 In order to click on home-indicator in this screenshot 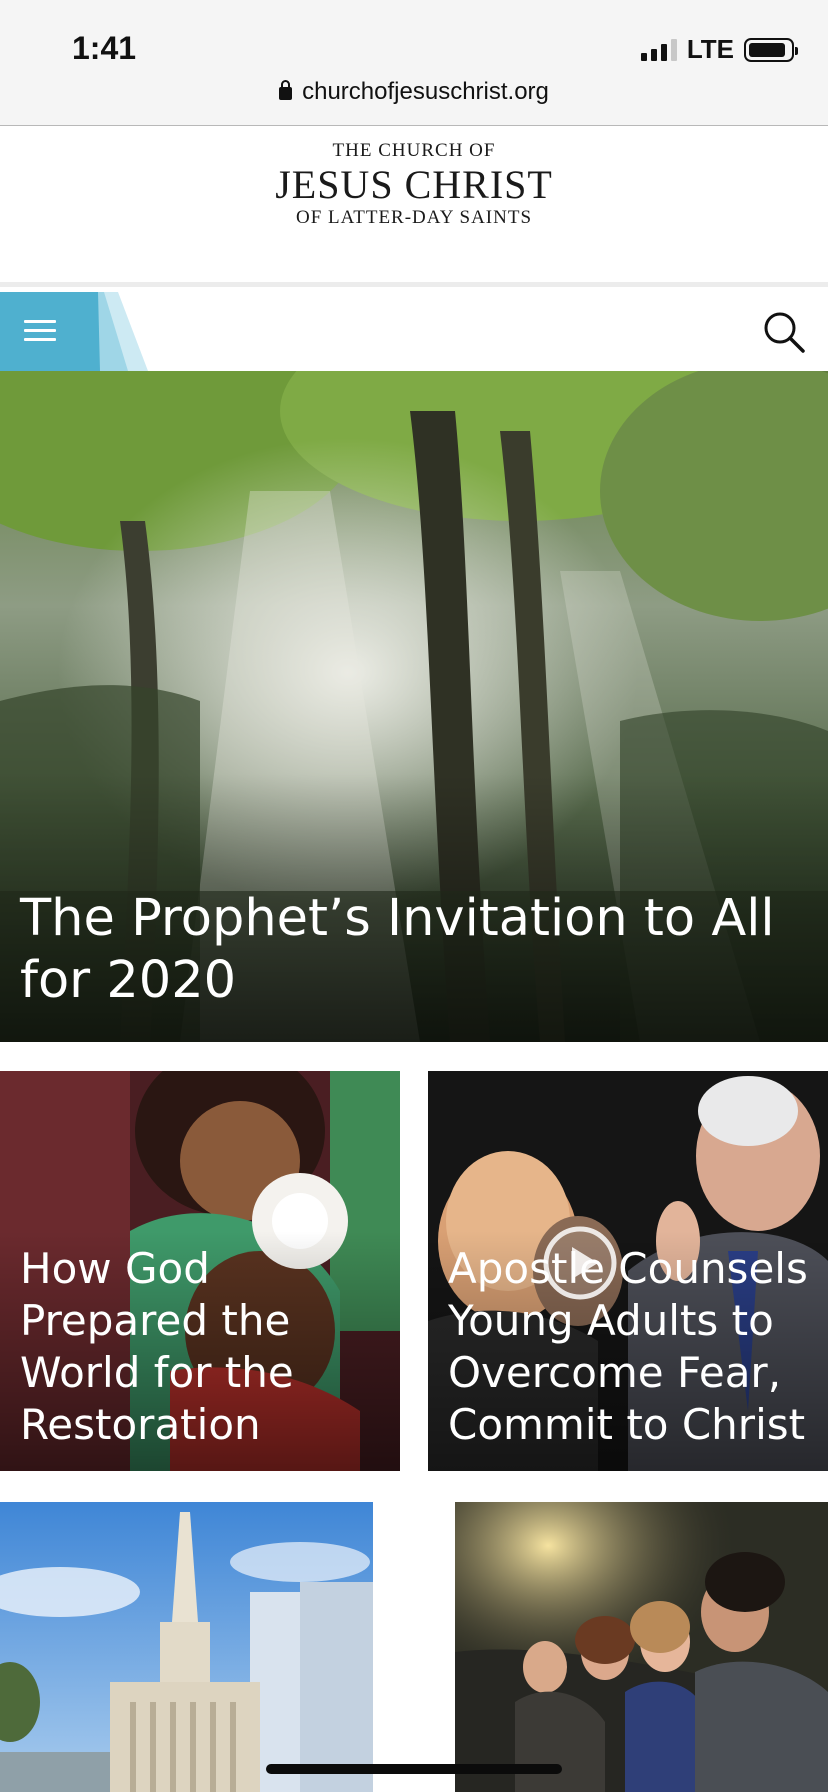, I will do `click(414, 1769)`.